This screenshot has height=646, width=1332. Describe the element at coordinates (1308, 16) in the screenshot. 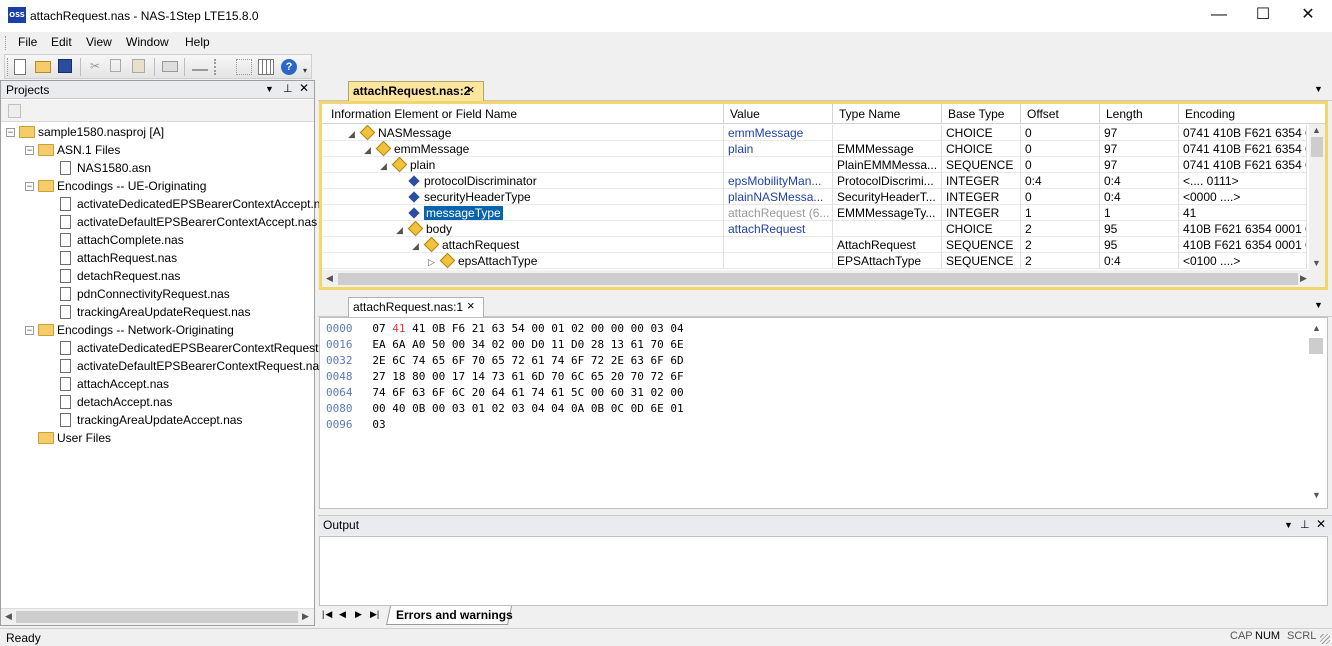

I see `close-button: ✕` at that location.